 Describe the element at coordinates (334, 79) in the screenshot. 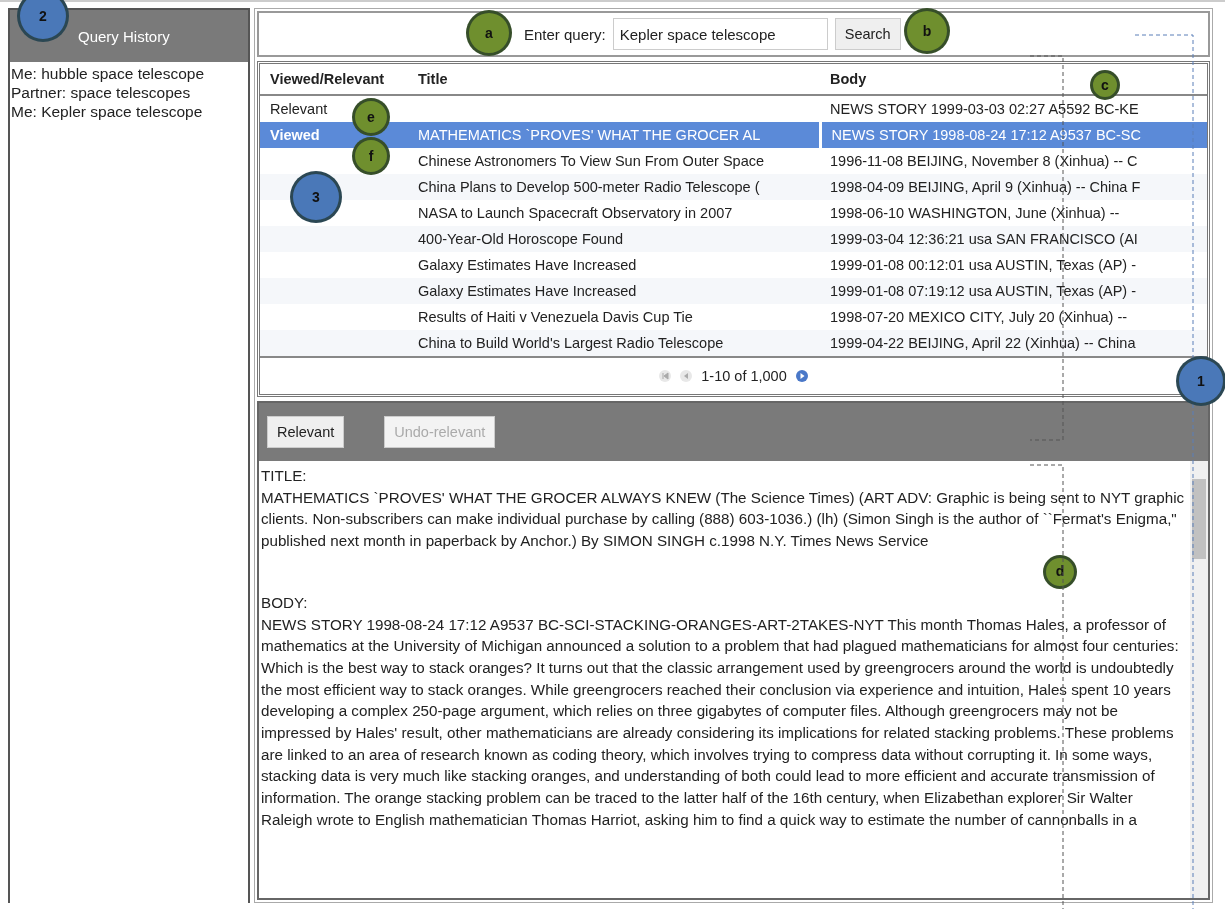

I see `column-header: Viewed/Relevant` at that location.